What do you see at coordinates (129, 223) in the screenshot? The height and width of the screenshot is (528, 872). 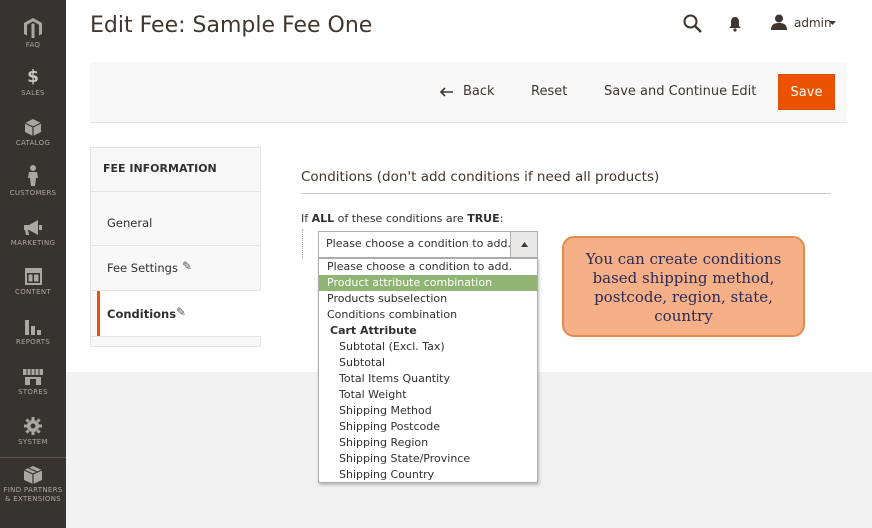 I see `tab-general: General` at bounding box center [129, 223].